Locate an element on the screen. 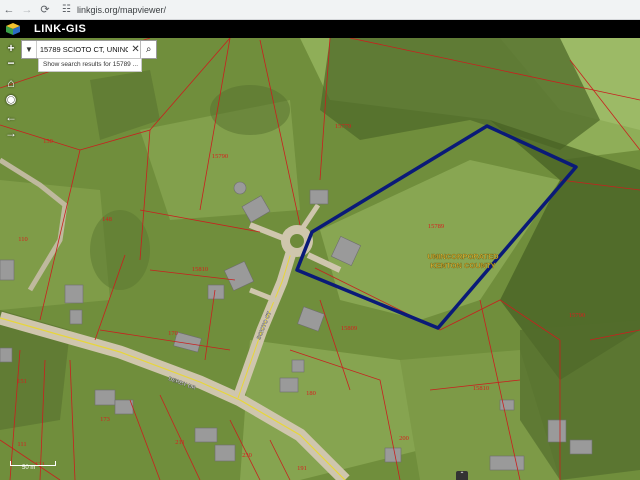 The image size is (640, 480). search-source-dropdown: ▼ is located at coordinates (29, 49).